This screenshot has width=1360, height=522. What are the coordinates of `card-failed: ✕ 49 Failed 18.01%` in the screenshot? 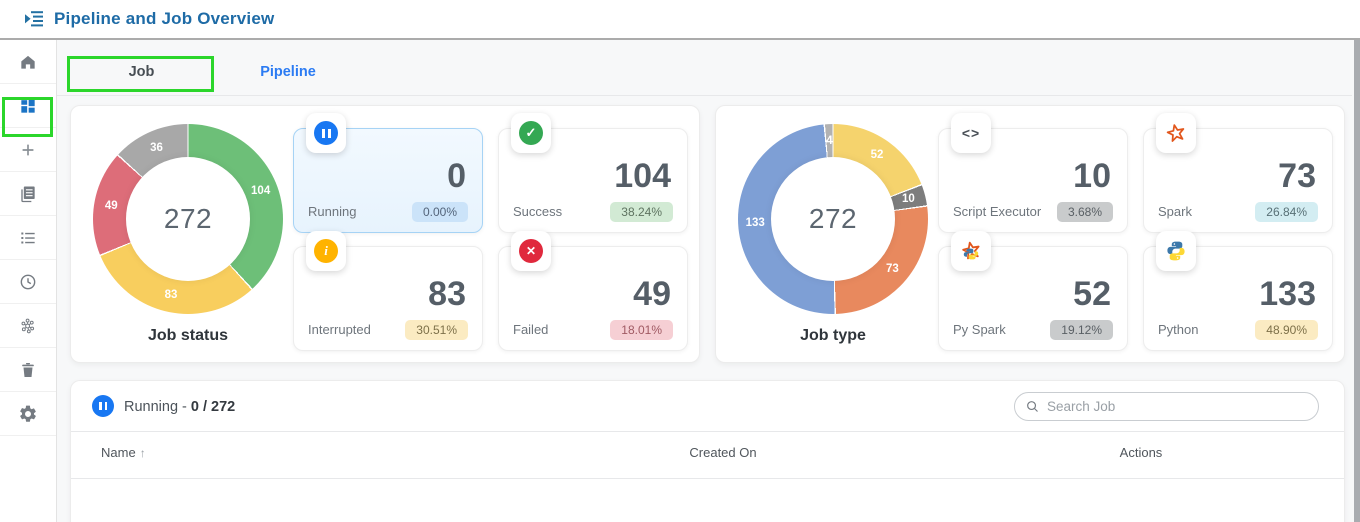 It's located at (593, 291).